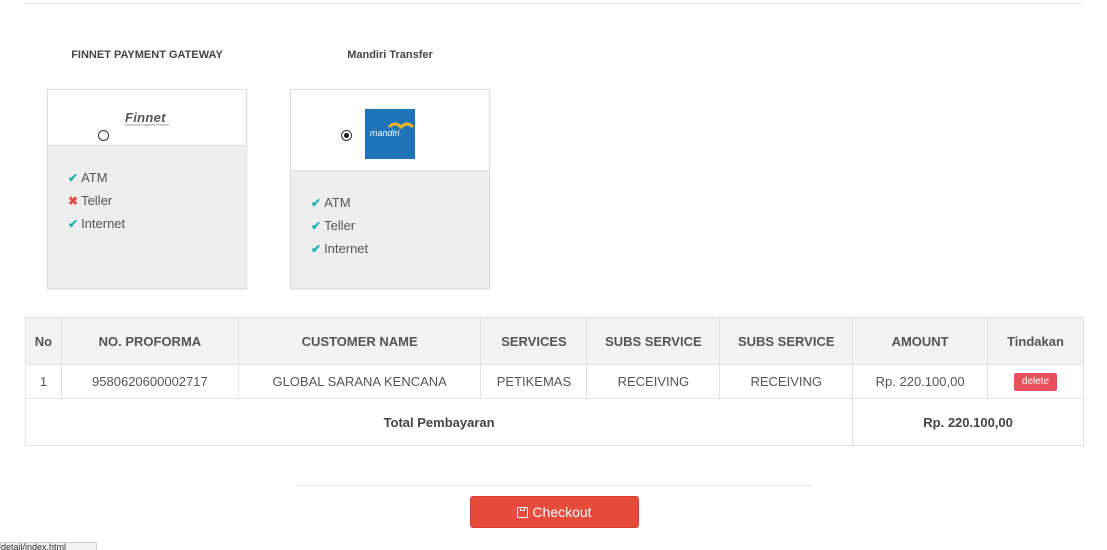  I want to click on mandiri-logo-text: mandiri, so click(385, 133).